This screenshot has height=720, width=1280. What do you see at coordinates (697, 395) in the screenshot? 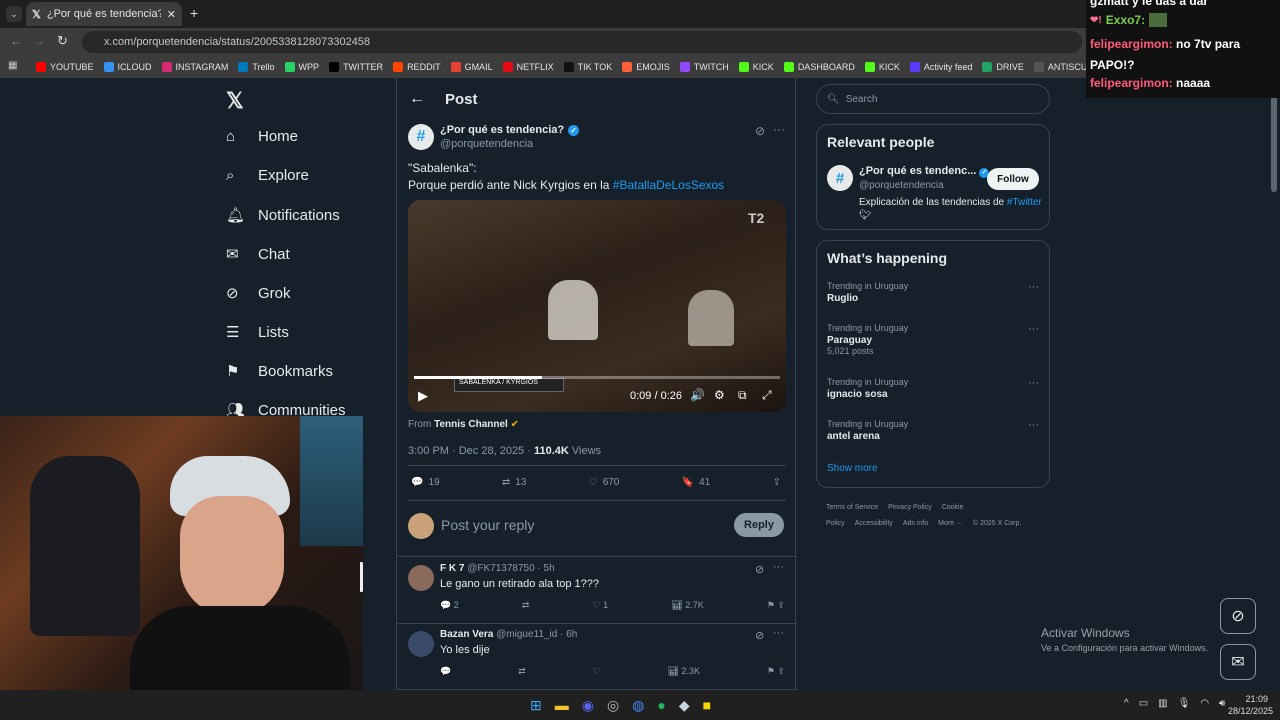
I see `volume-icon: 🔊` at bounding box center [697, 395].